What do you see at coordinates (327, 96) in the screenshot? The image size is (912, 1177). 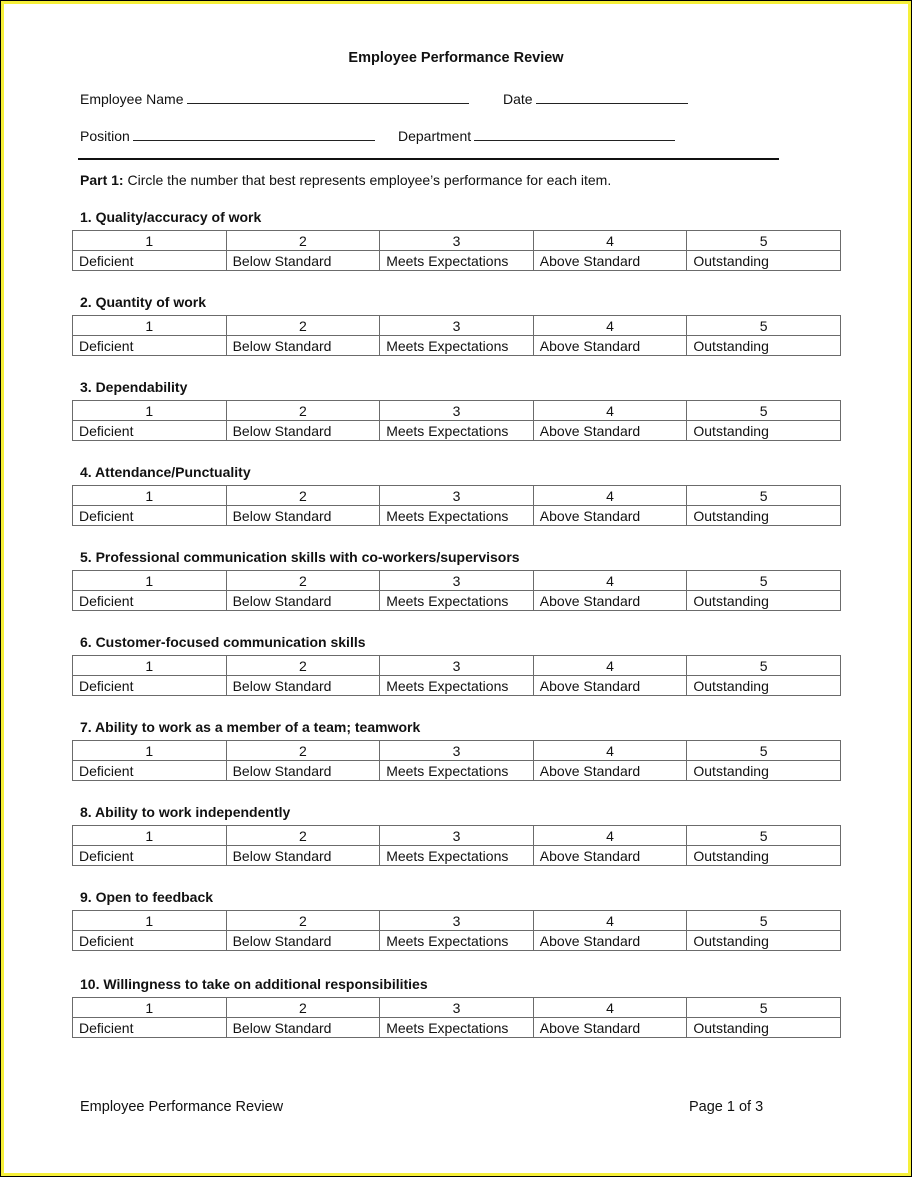 I see `employee-name-blank` at bounding box center [327, 96].